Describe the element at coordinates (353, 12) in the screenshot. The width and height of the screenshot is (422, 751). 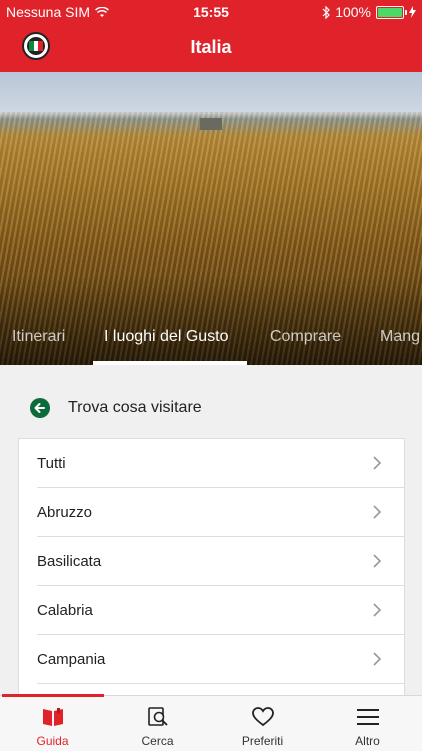
I see `battery-percent: 100%` at that location.